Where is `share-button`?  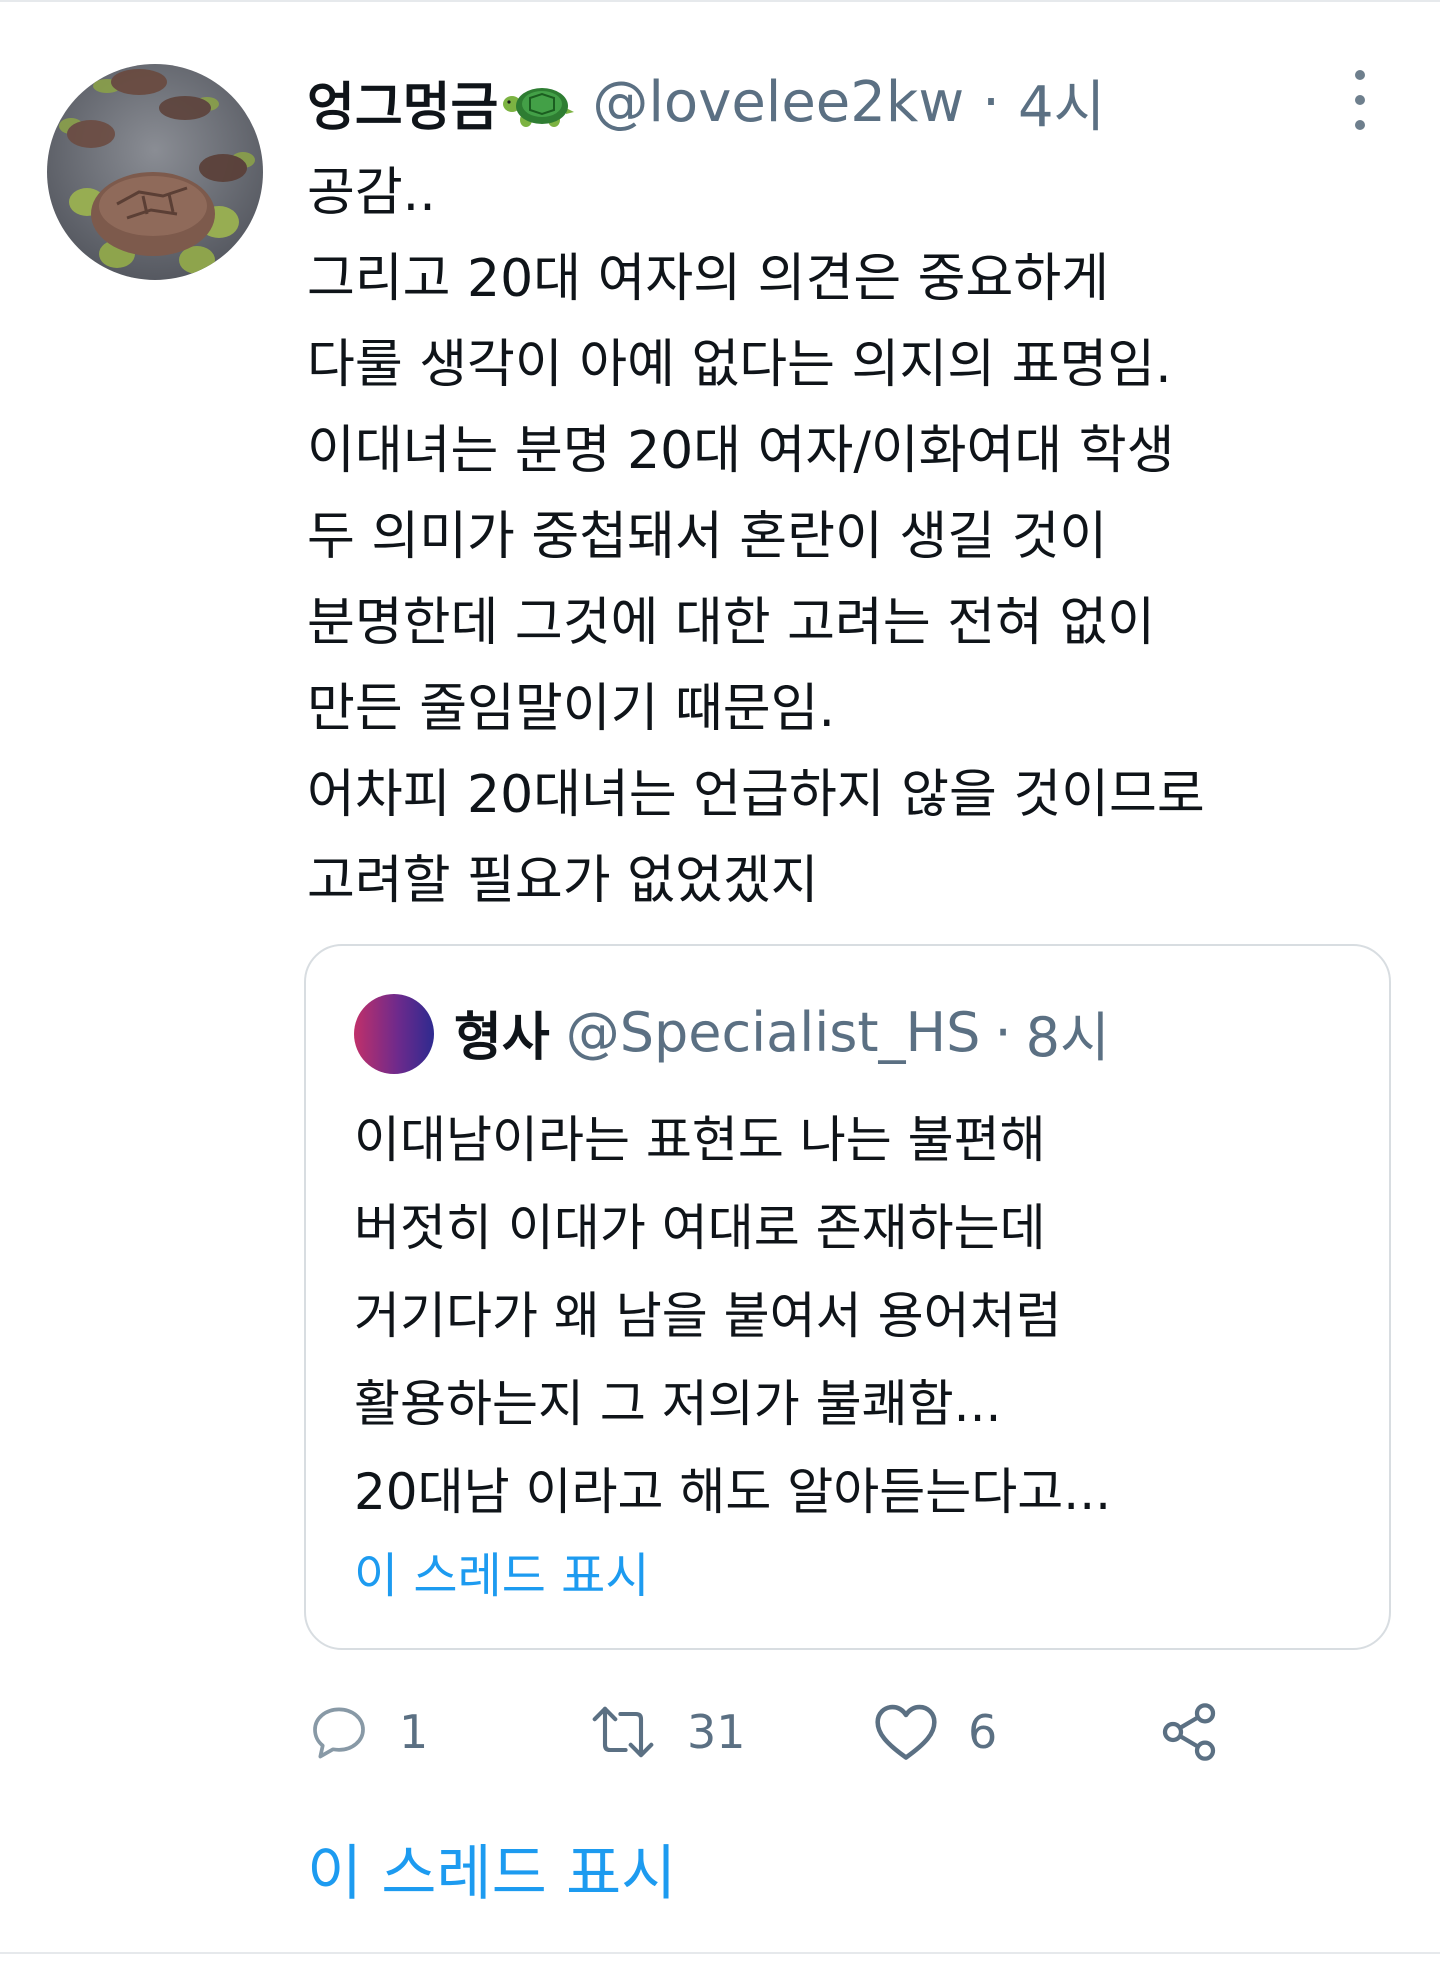
share-button is located at coordinates (1189, 1732).